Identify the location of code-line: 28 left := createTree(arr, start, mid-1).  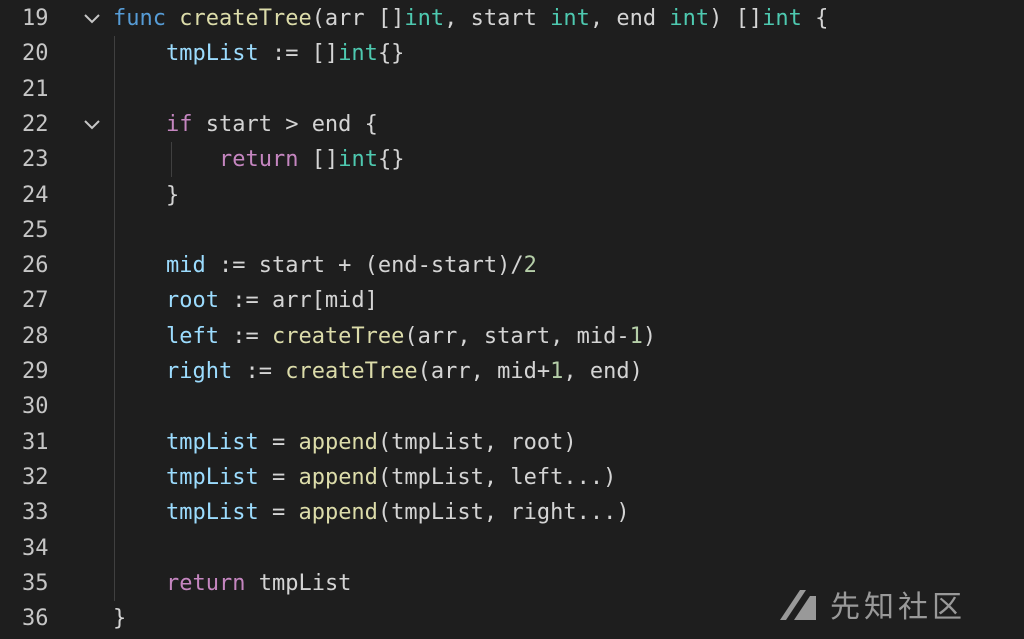
(512, 336).